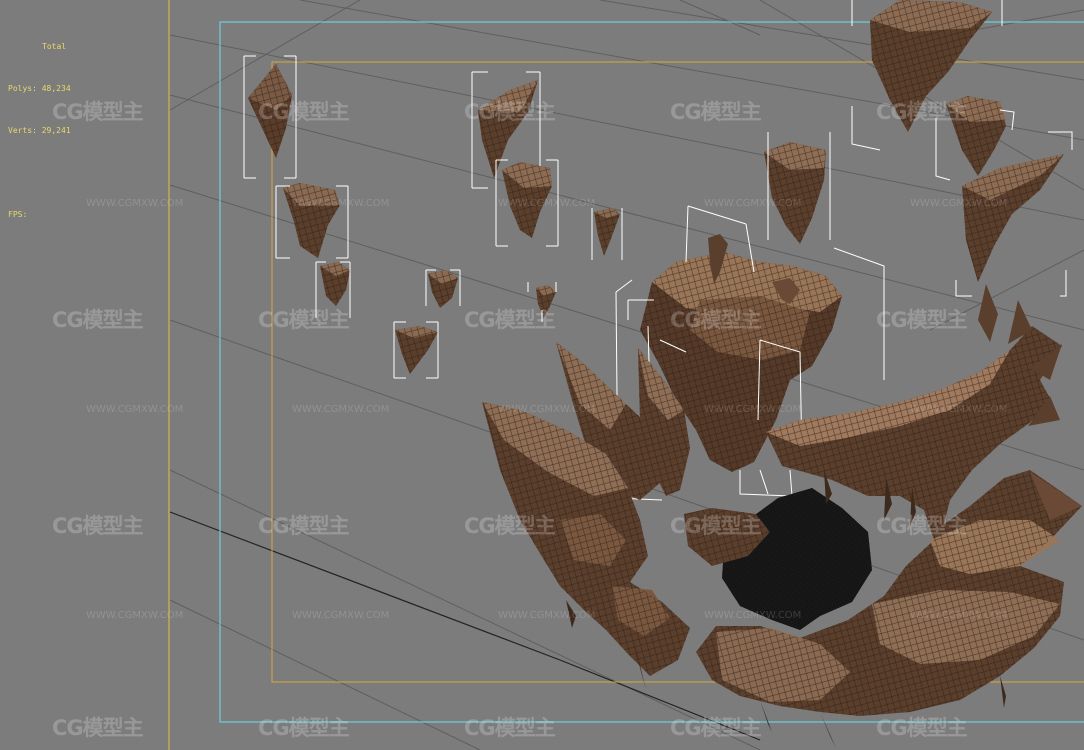 This screenshot has width=1084, height=750. I want to click on rock-dense-mesh, so click(778, 559).